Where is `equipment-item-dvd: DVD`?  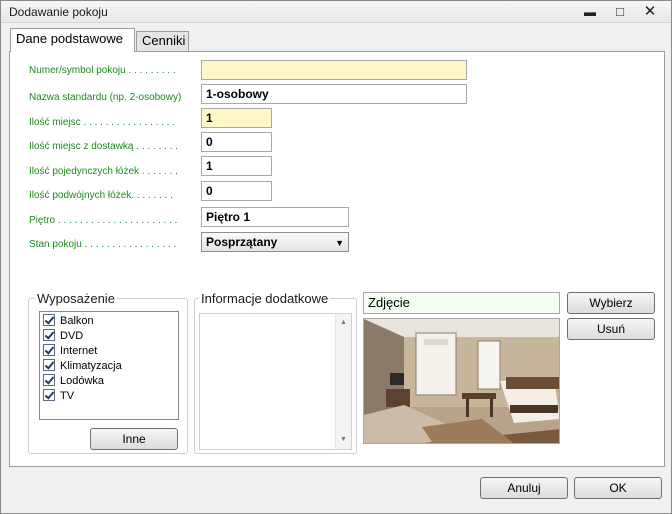
equipment-item-dvd: DVD is located at coordinates (63, 336).